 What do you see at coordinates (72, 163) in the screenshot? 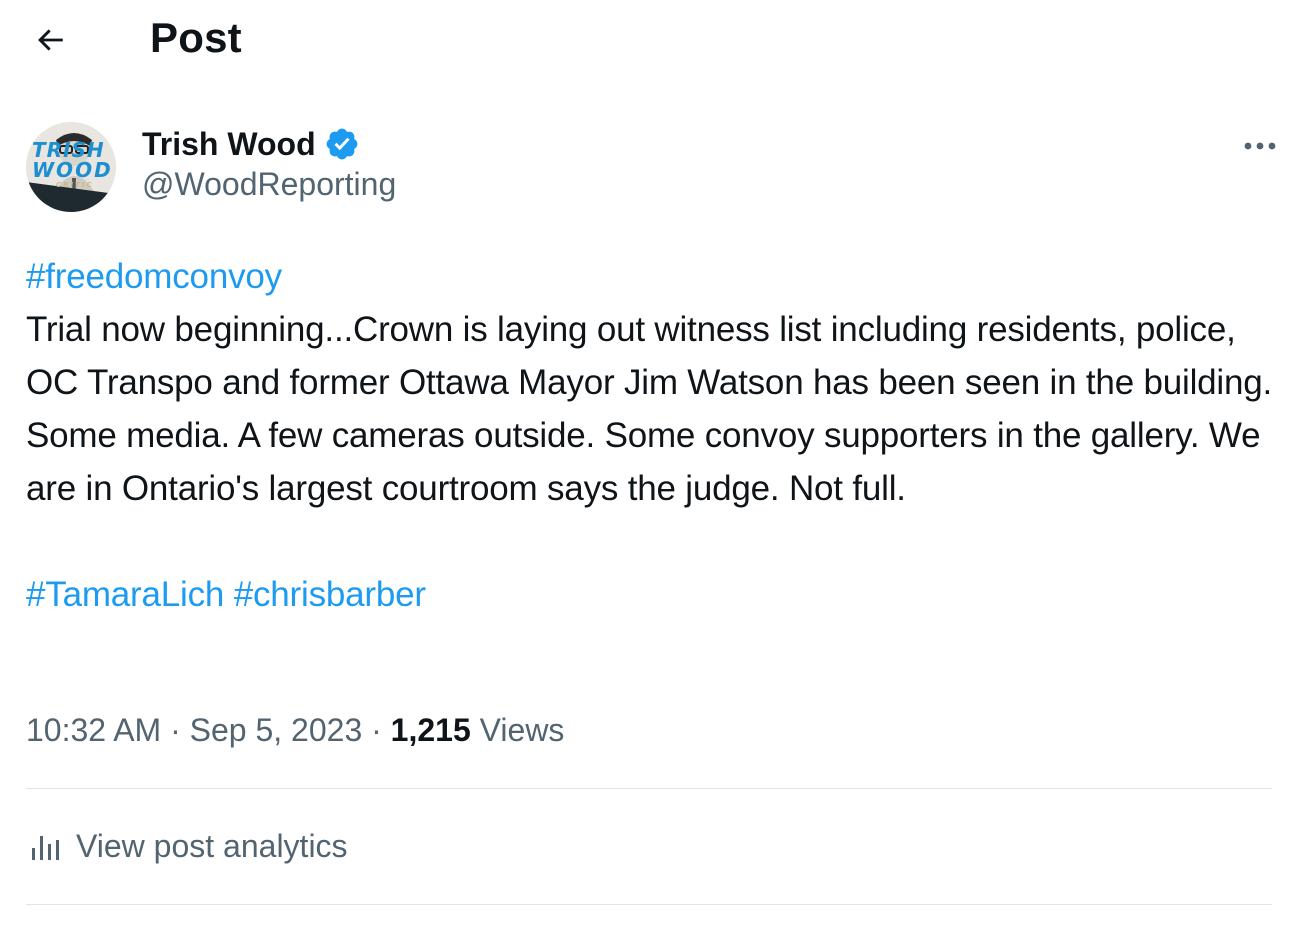
I see `avatar-logo-text: TRISH WOOD CRITIC` at bounding box center [72, 163].